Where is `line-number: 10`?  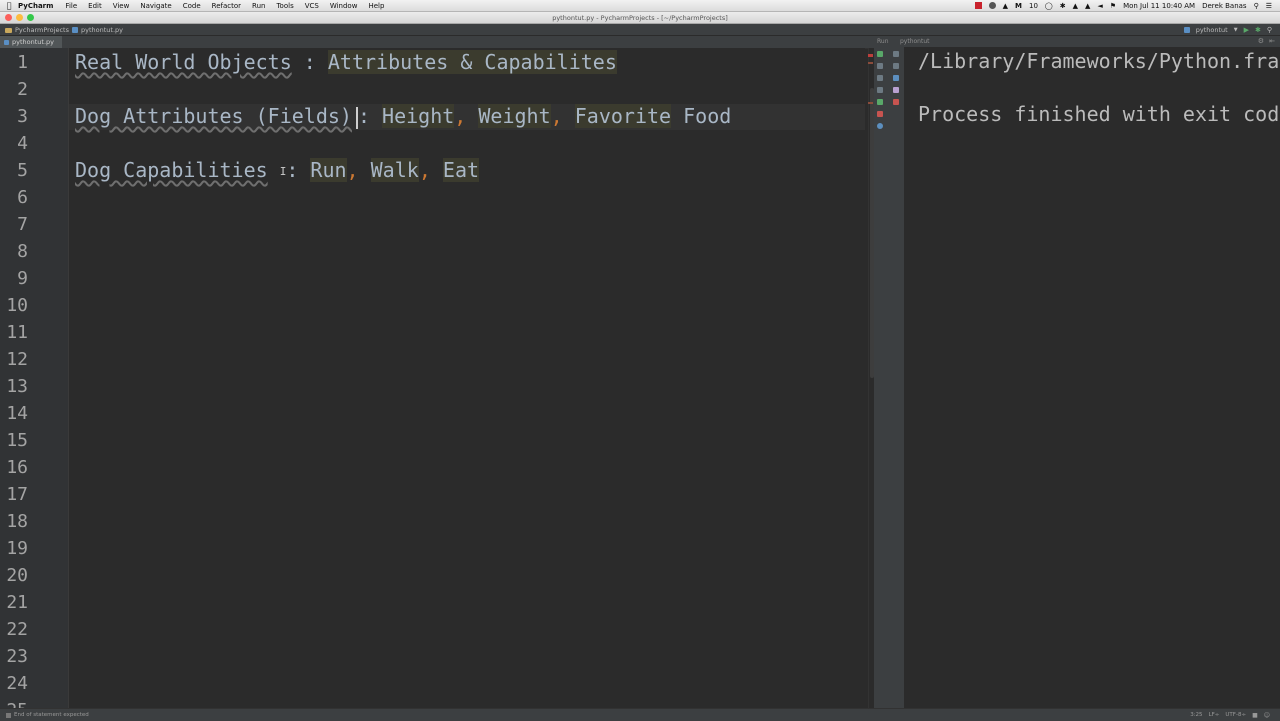
line-number: 10 is located at coordinates (17, 305).